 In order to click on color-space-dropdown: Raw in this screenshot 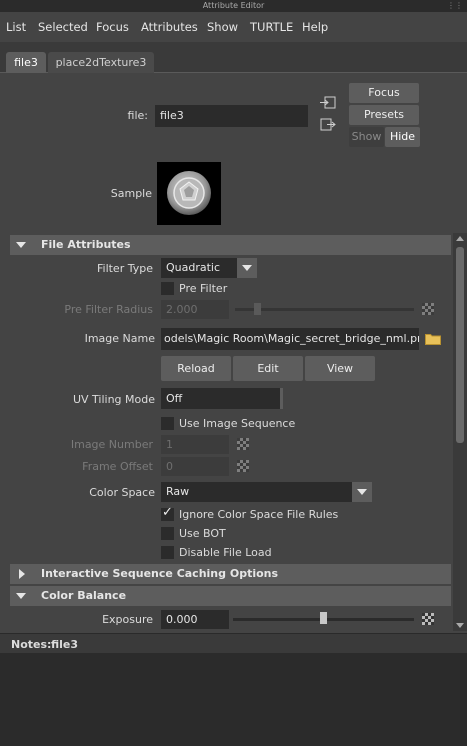, I will do `click(266, 492)`.